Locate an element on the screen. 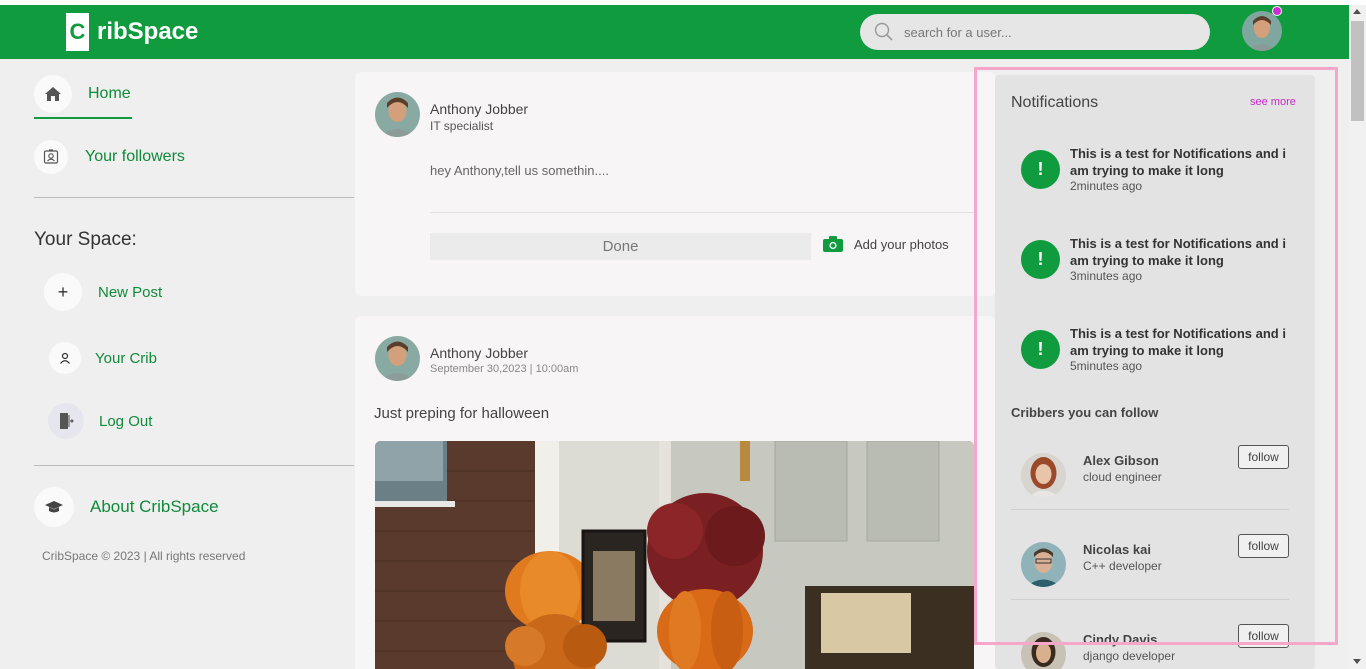 The height and width of the screenshot is (669, 1366). your-crib-label: Your Crib is located at coordinates (126, 358).